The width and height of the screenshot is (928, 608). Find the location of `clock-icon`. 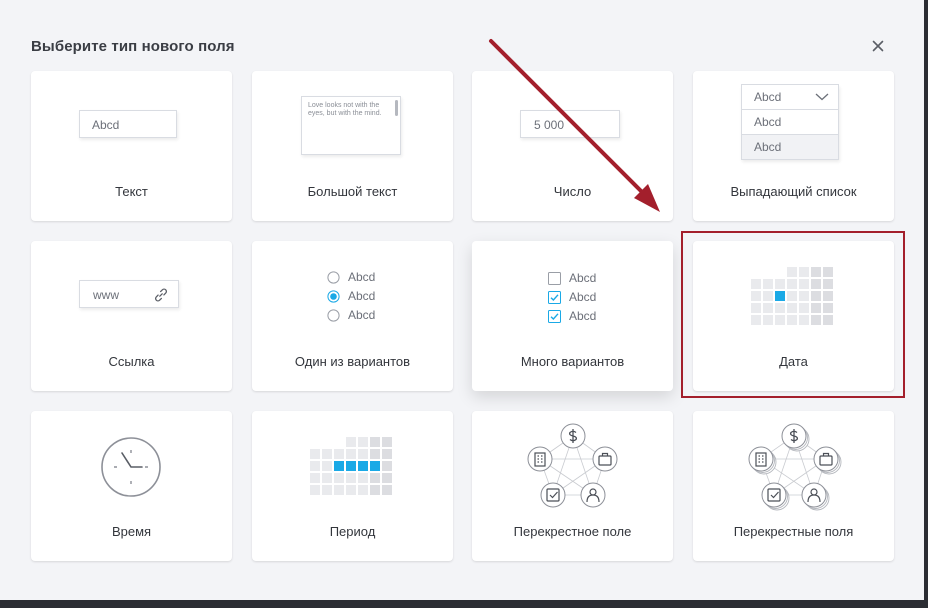

clock-icon is located at coordinates (131, 467).